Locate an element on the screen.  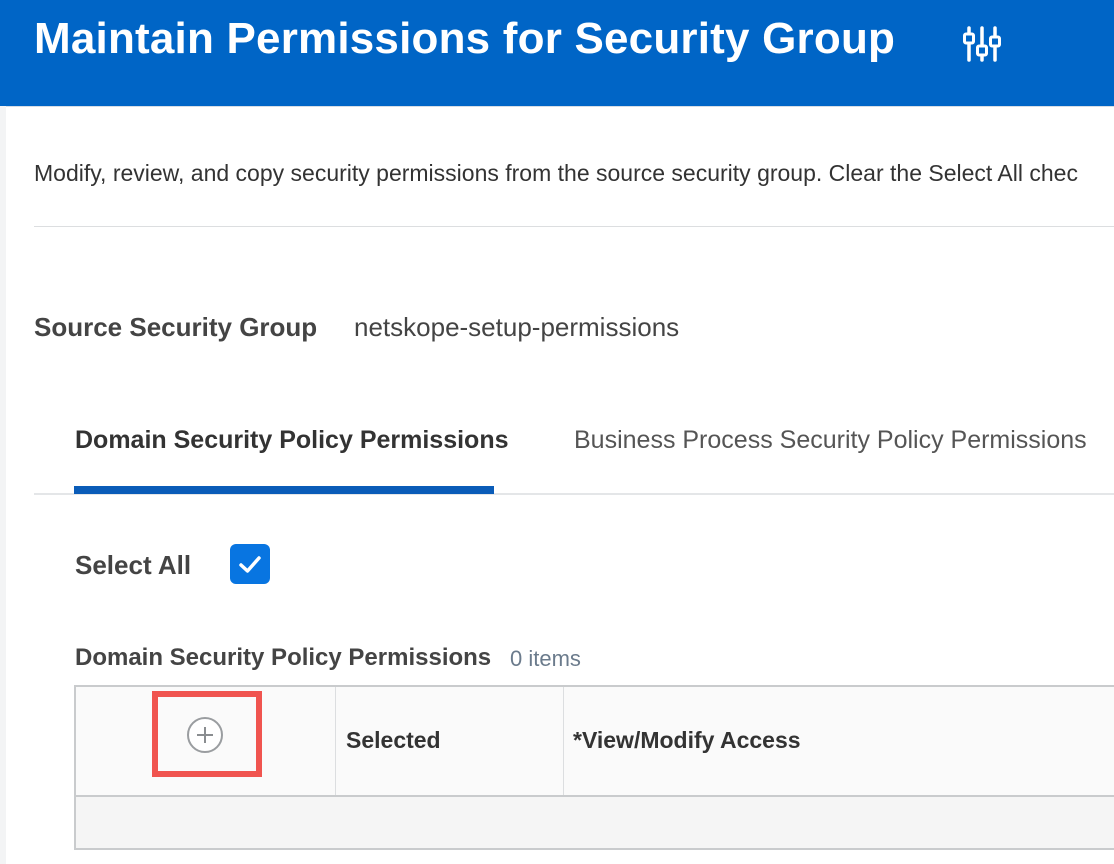
column-header-view-modify-access: *View/Modify Access is located at coordinates (687, 740).